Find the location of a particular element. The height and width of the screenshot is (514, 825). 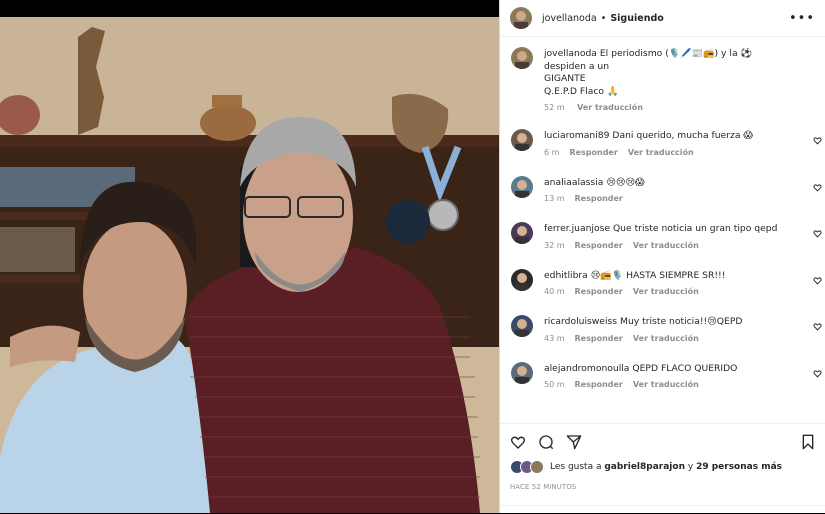

caption-line3: Q.E.P.D Flaco 🙏 is located at coordinates (581, 91).